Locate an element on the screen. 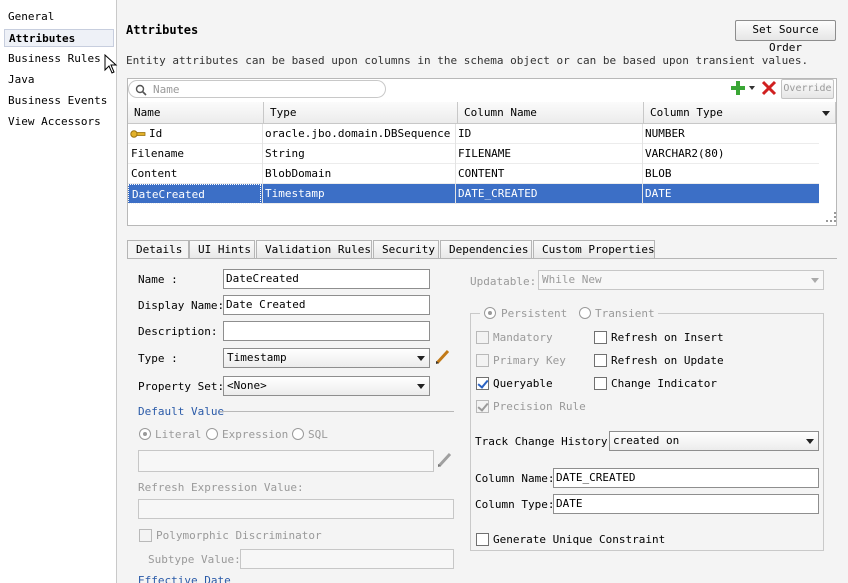 This screenshot has height=583, width=848. updatable-label: Updatable: is located at coordinates (503, 281).